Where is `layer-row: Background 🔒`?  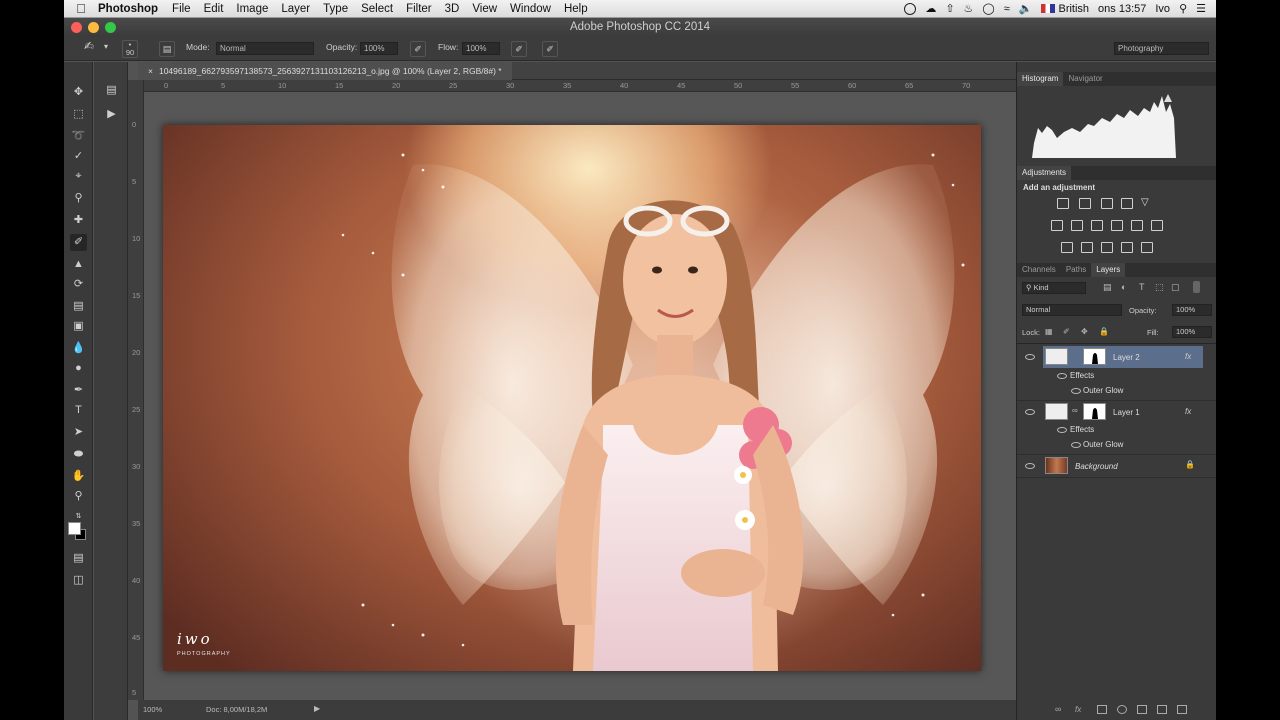 layer-row: Background 🔒 is located at coordinates (1116, 465).